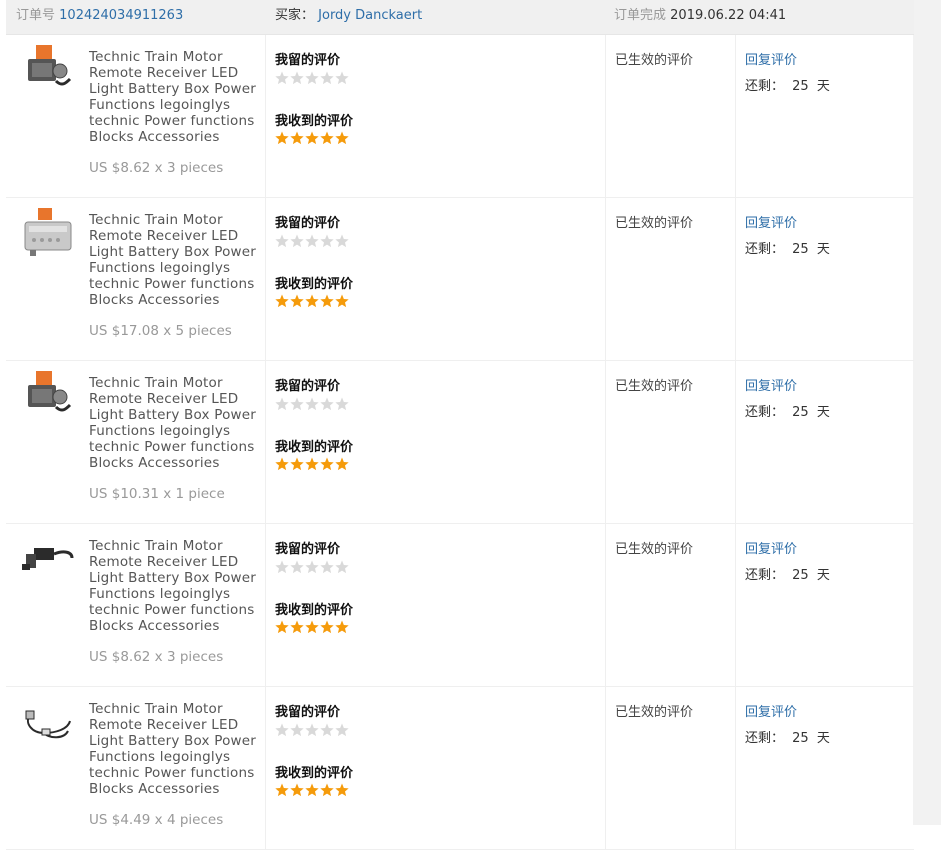 The width and height of the screenshot is (941, 850). I want to click on cable-icon, so click(48, 569).